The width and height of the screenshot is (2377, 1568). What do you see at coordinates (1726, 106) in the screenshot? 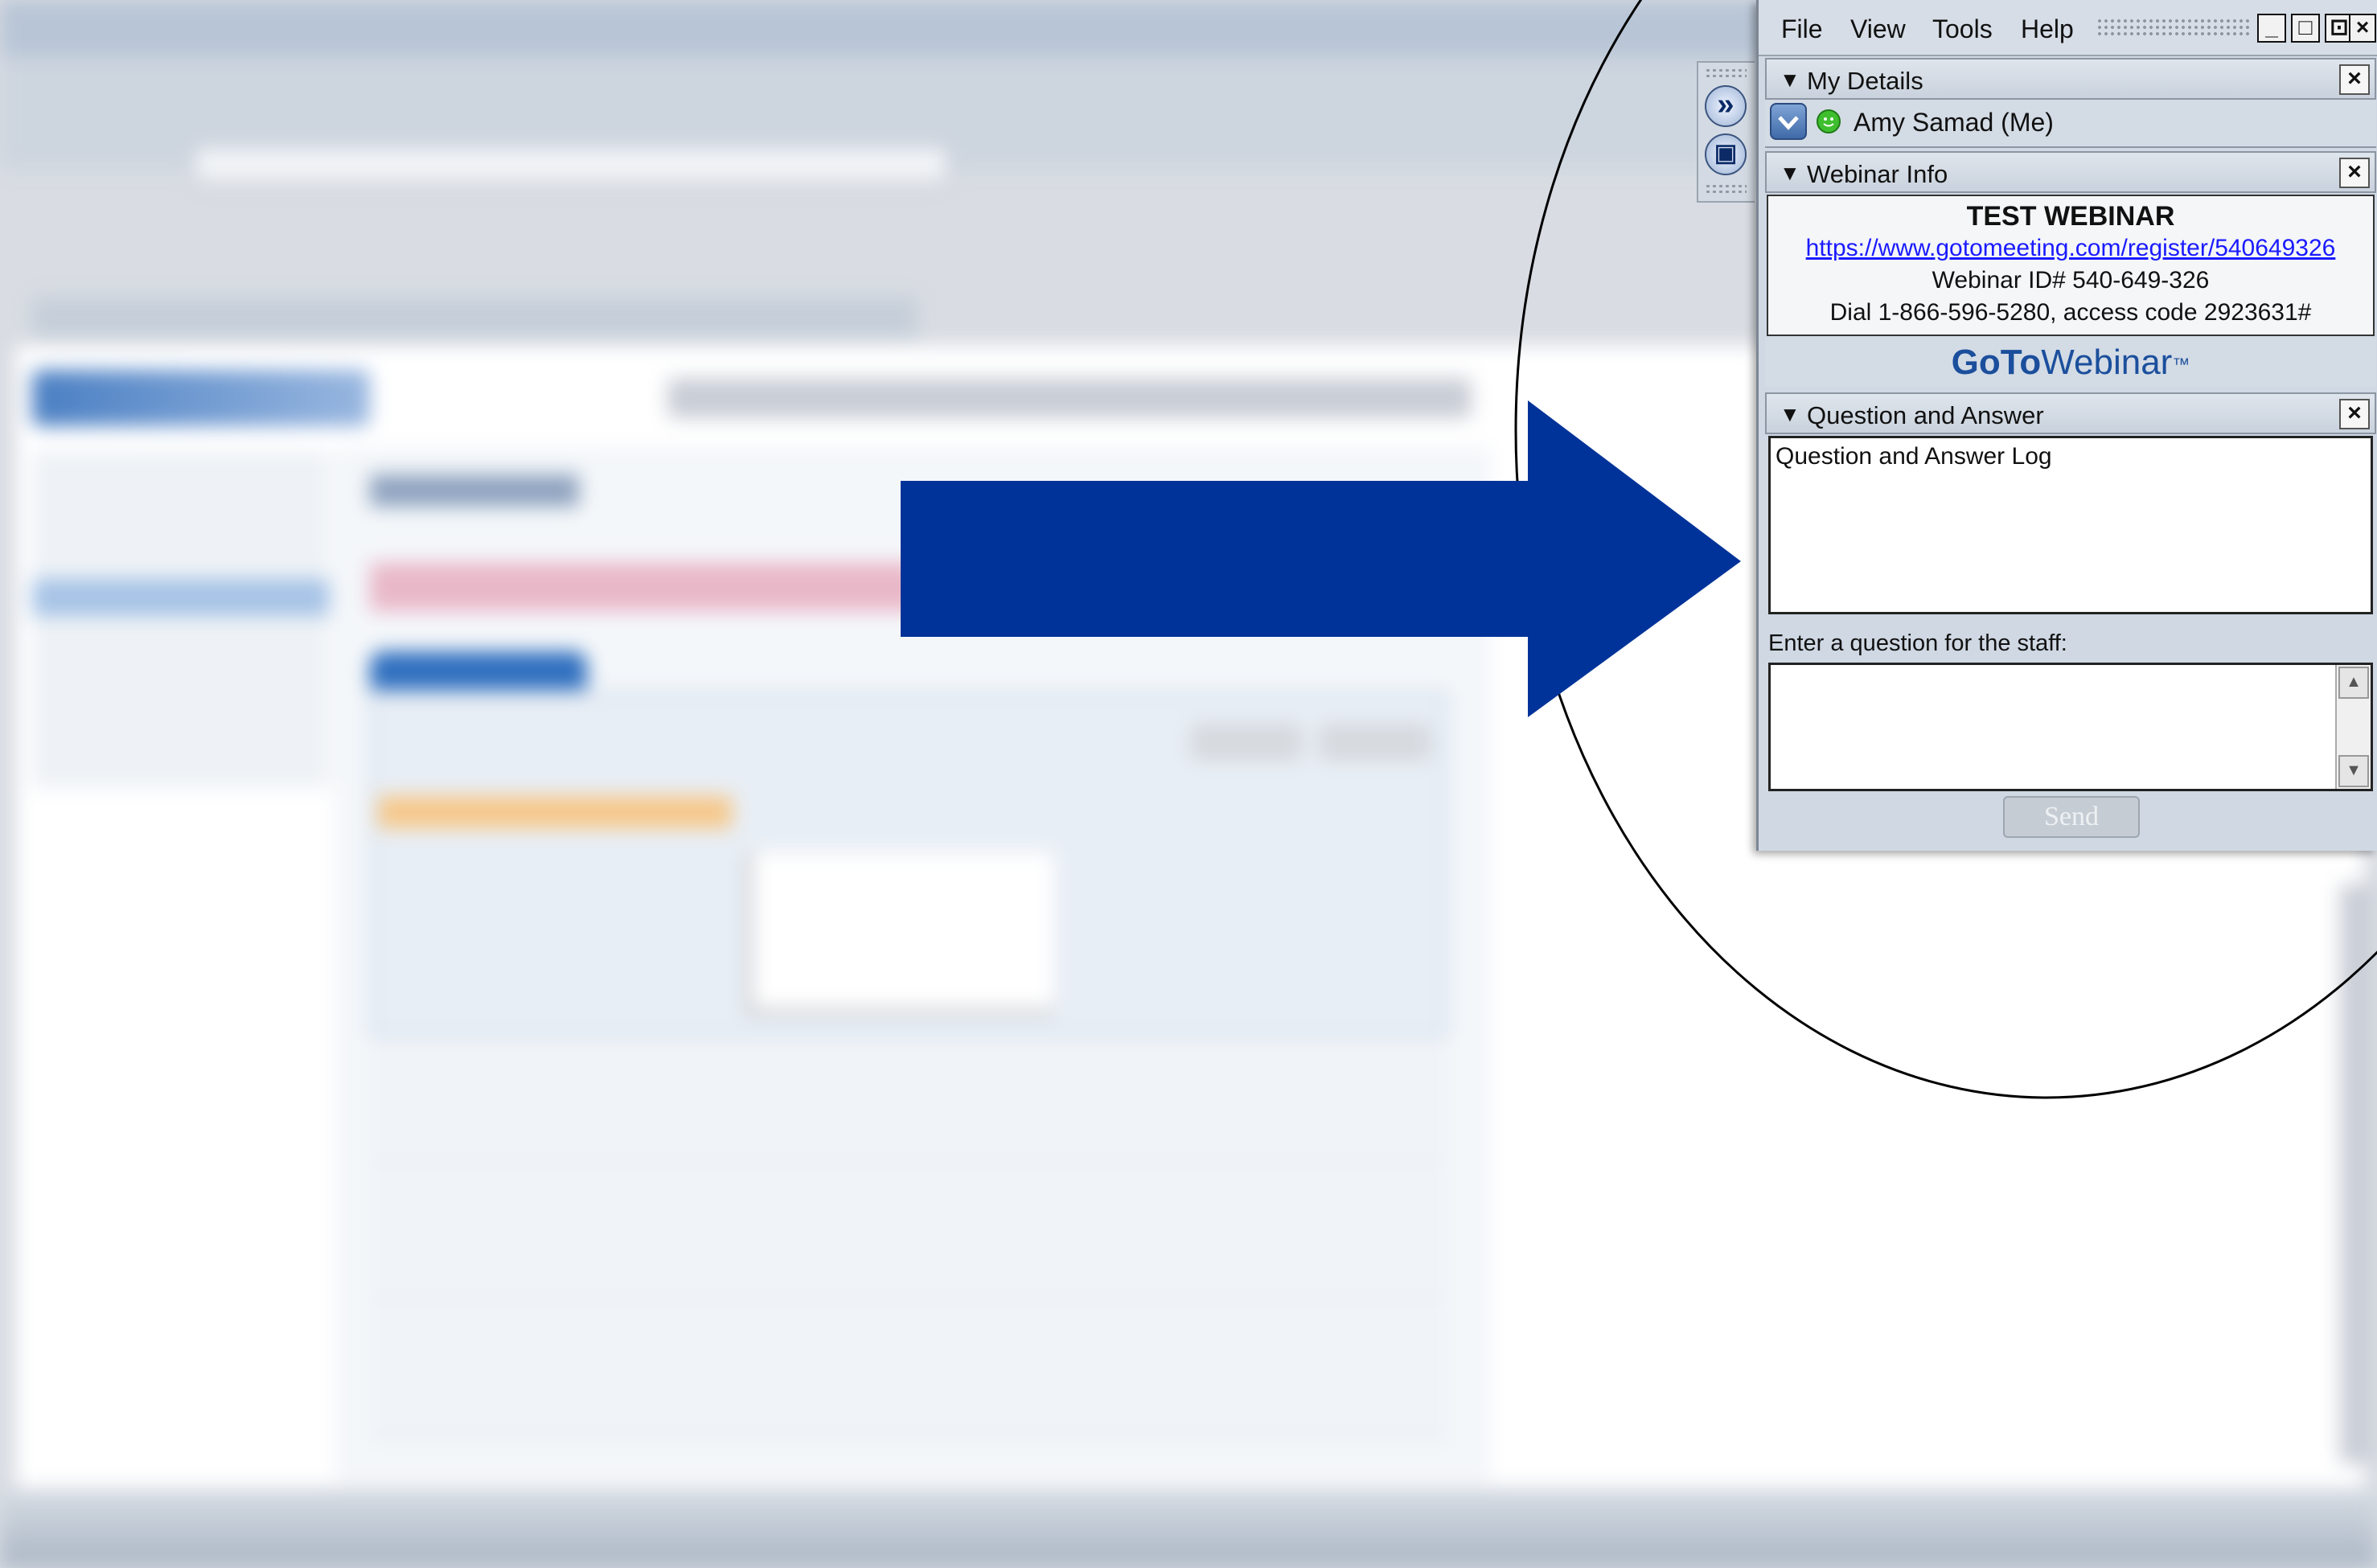
I see `forward-arrows-icon: »` at bounding box center [1726, 106].